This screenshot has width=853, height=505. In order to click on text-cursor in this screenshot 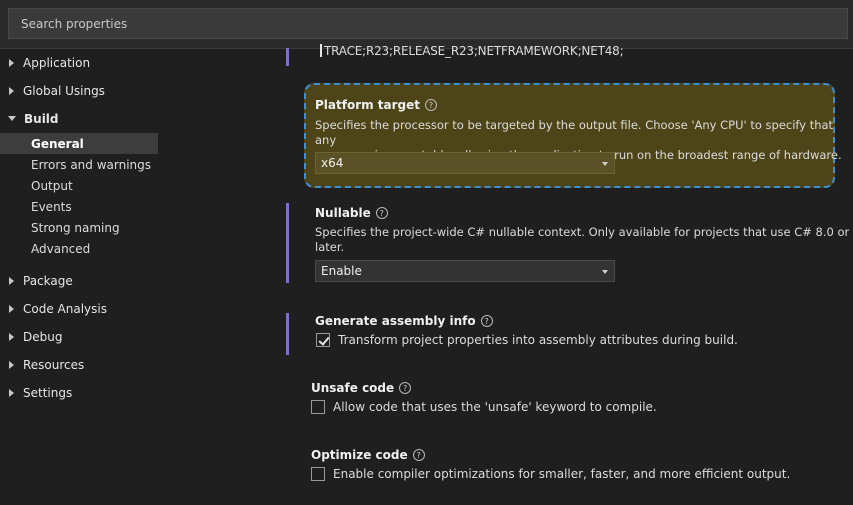, I will do `click(321, 50)`.